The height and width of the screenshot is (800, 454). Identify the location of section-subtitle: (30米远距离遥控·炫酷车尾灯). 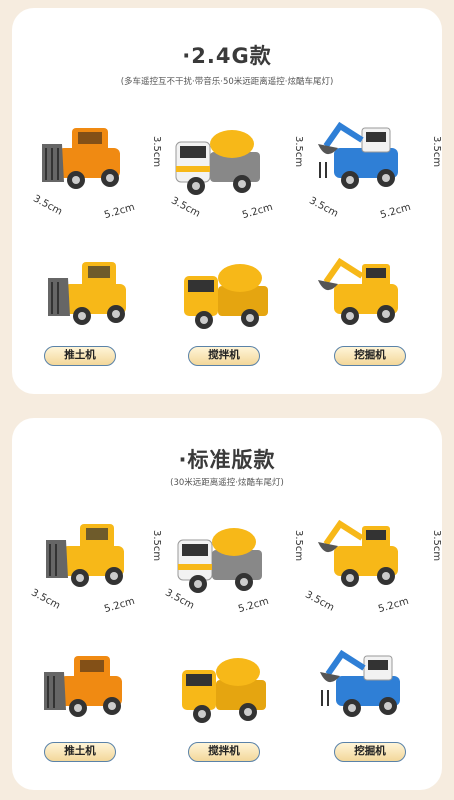
(227, 483).